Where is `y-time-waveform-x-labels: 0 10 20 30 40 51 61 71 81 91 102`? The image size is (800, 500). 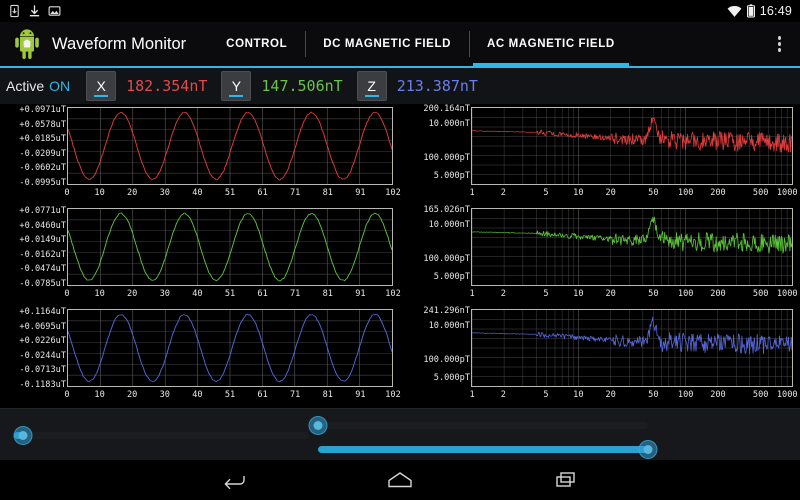 y-time-waveform-x-labels: 0 10 20 30 40 51 61 71 81 91 102 is located at coordinates (232, 296).